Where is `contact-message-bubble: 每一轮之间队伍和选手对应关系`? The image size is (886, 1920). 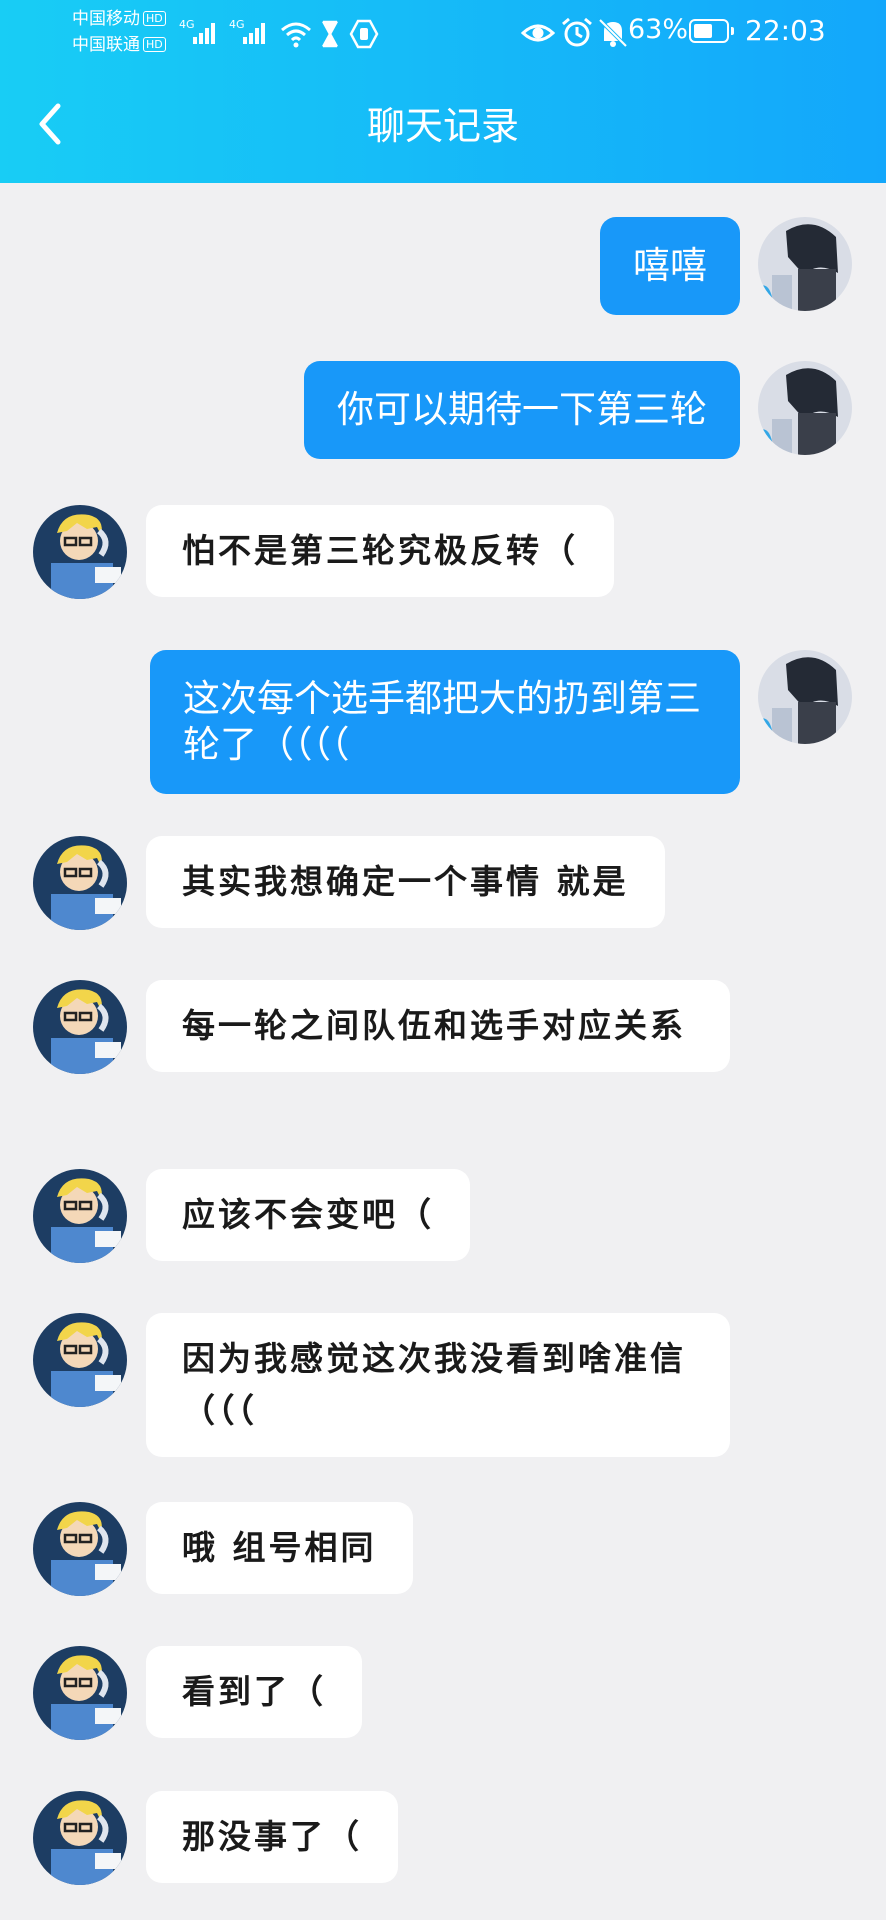 contact-message-bubble: 每一轮之间队伍和选手对应关系 is located at coordinates (438, 1026).